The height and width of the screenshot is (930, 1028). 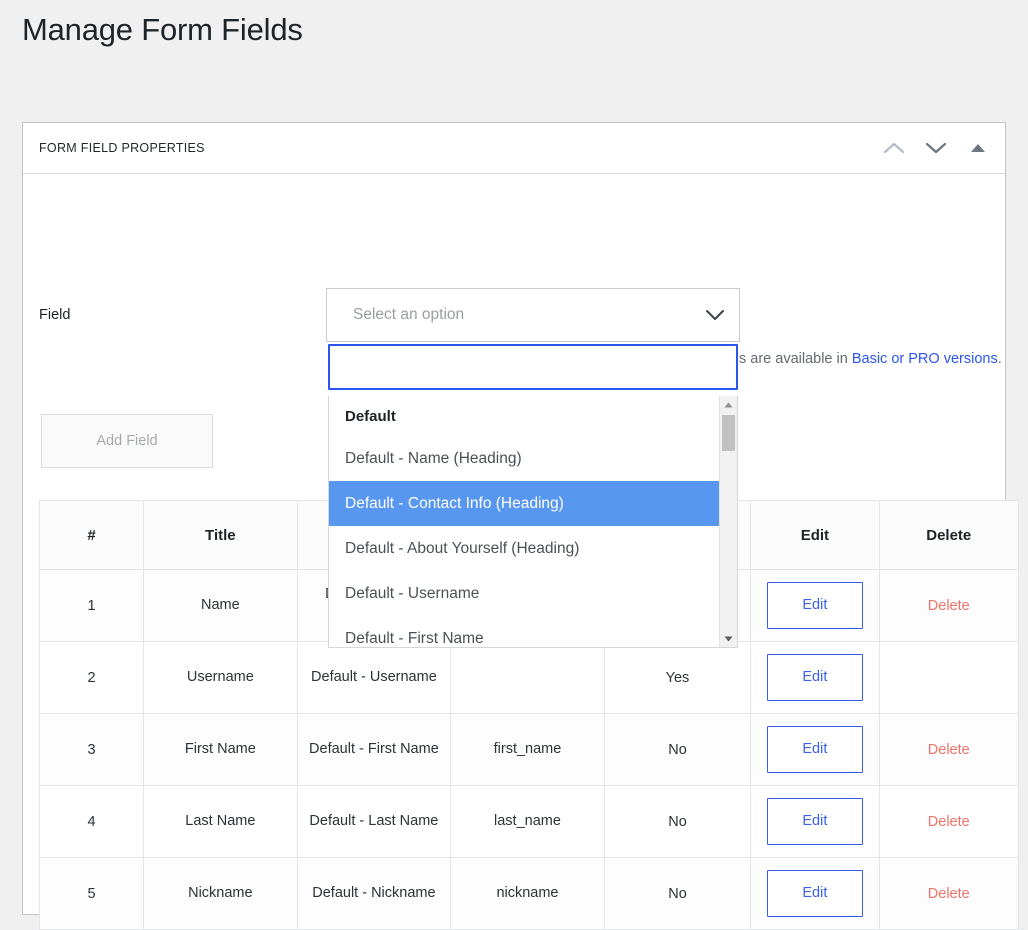 What do you see at coordinates (91, 893) in the screenshot?
I see `cell-number: 5` at bounding box center [91, 893].